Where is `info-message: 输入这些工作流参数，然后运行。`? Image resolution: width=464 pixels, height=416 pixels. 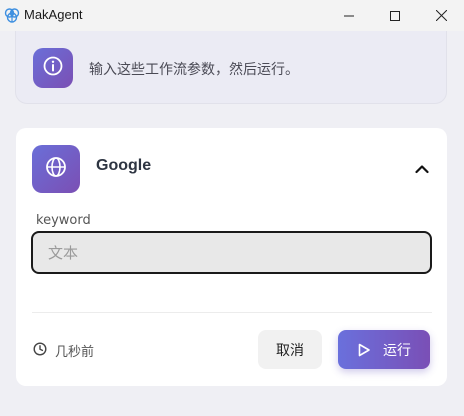
info-message: 输入这些工作流参数，然后运行。 is located at coordinates (194, 70).